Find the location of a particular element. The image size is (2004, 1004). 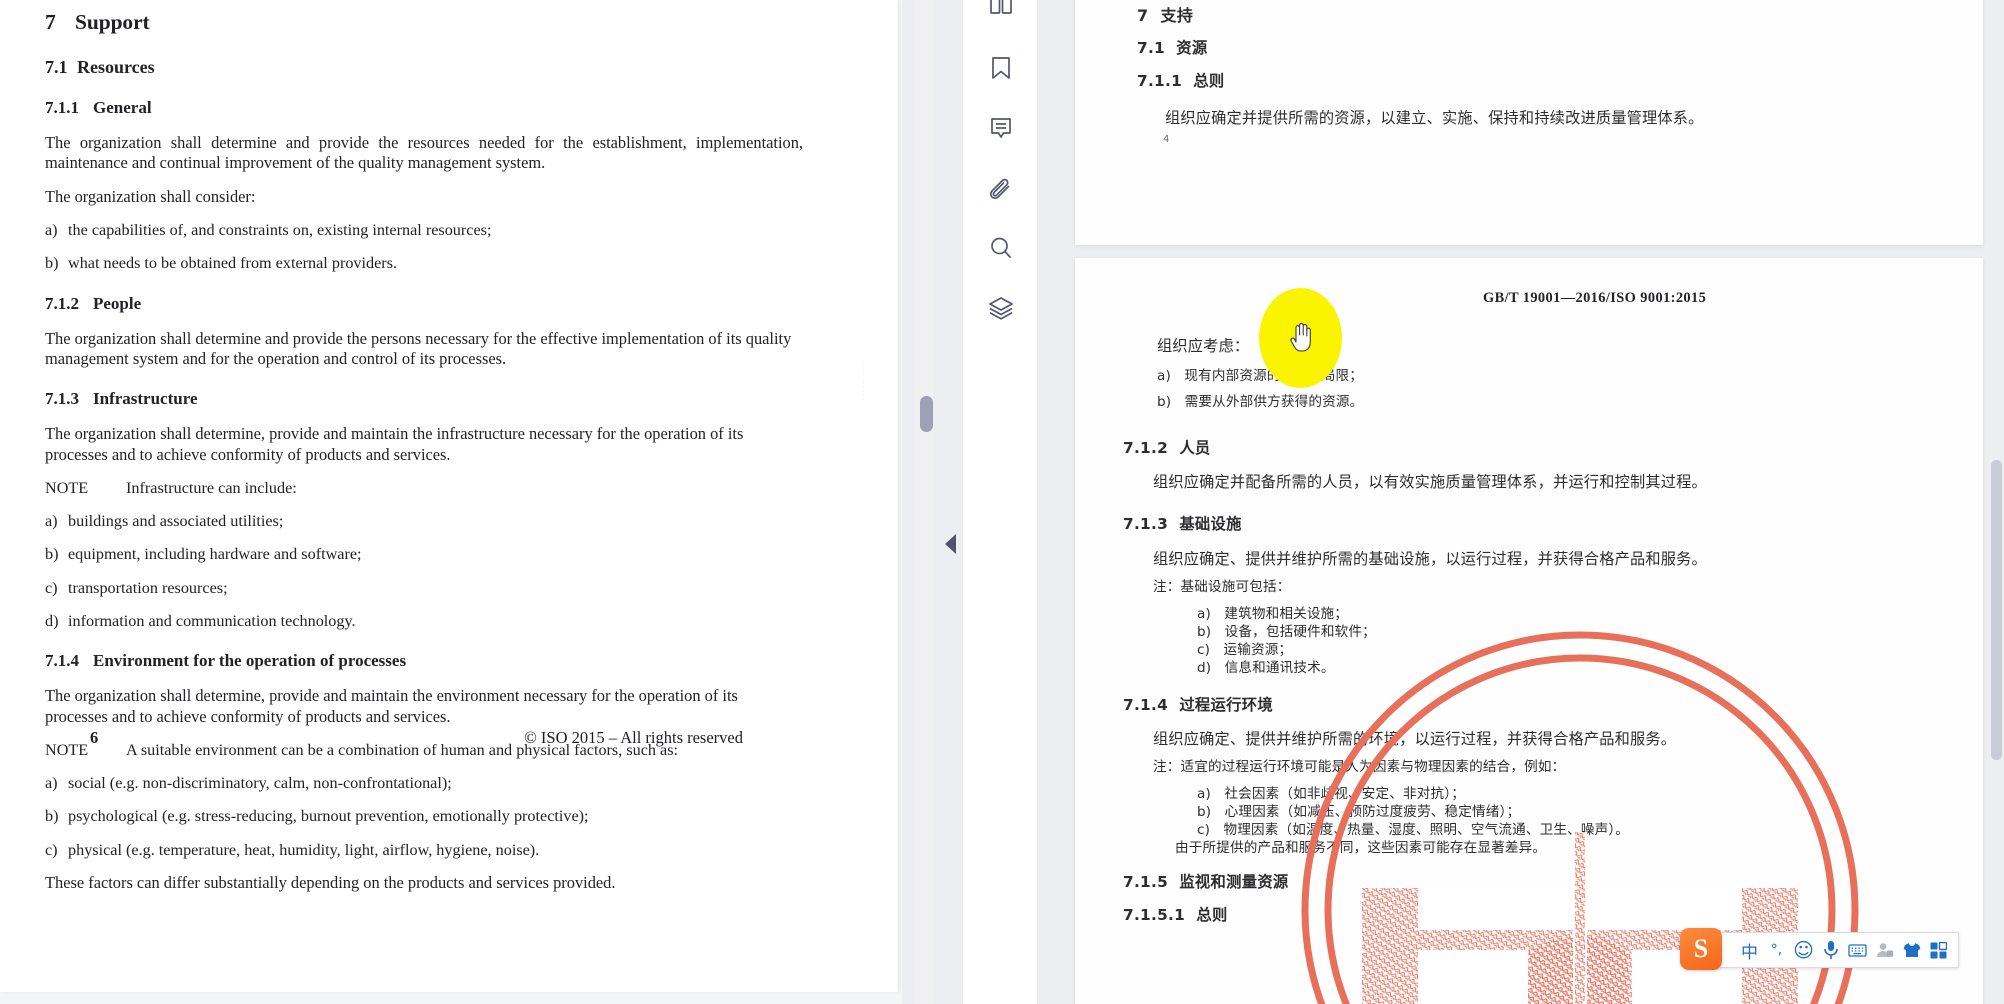

ime-emoji-icon: ☺ is located at coordinates (1803, 950).